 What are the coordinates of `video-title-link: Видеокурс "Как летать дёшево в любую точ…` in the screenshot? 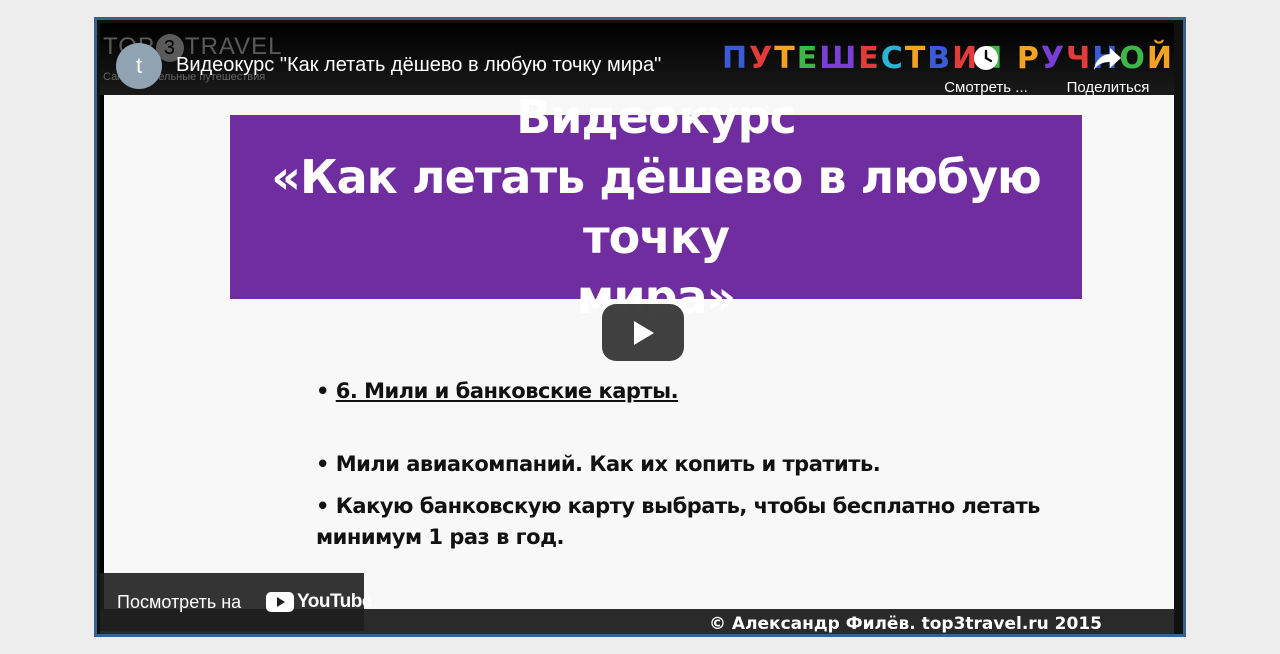 It's located at (418, 65).